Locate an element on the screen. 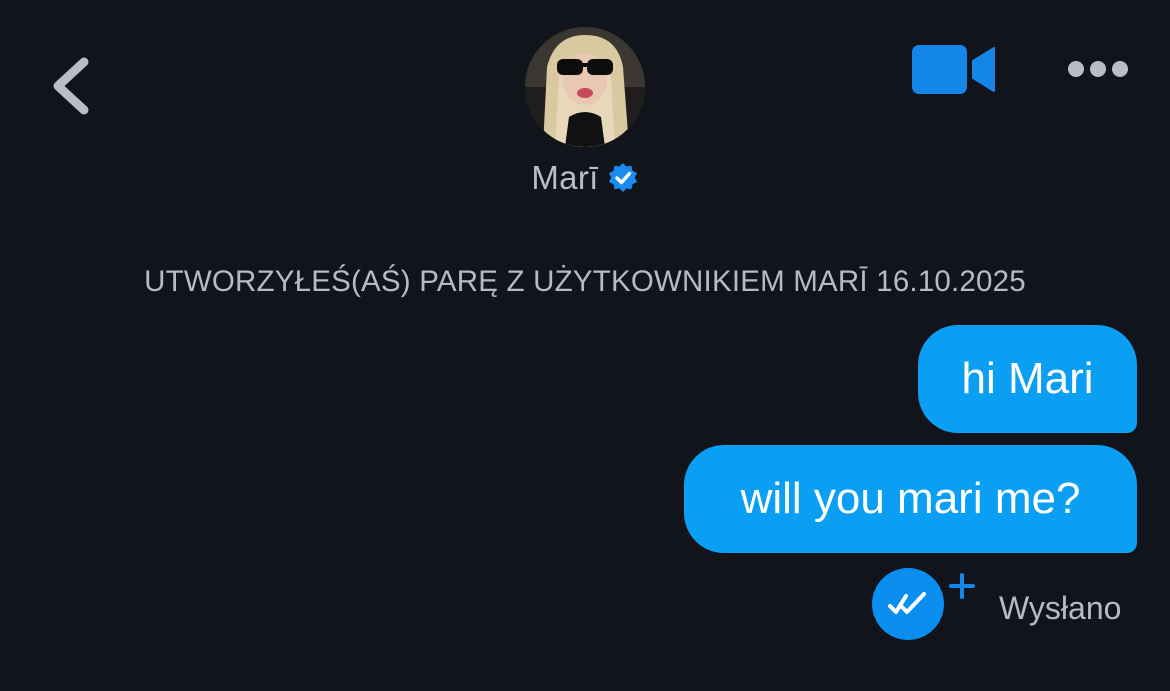  message-status: Wysłano is located at coordinates (1007, 606).